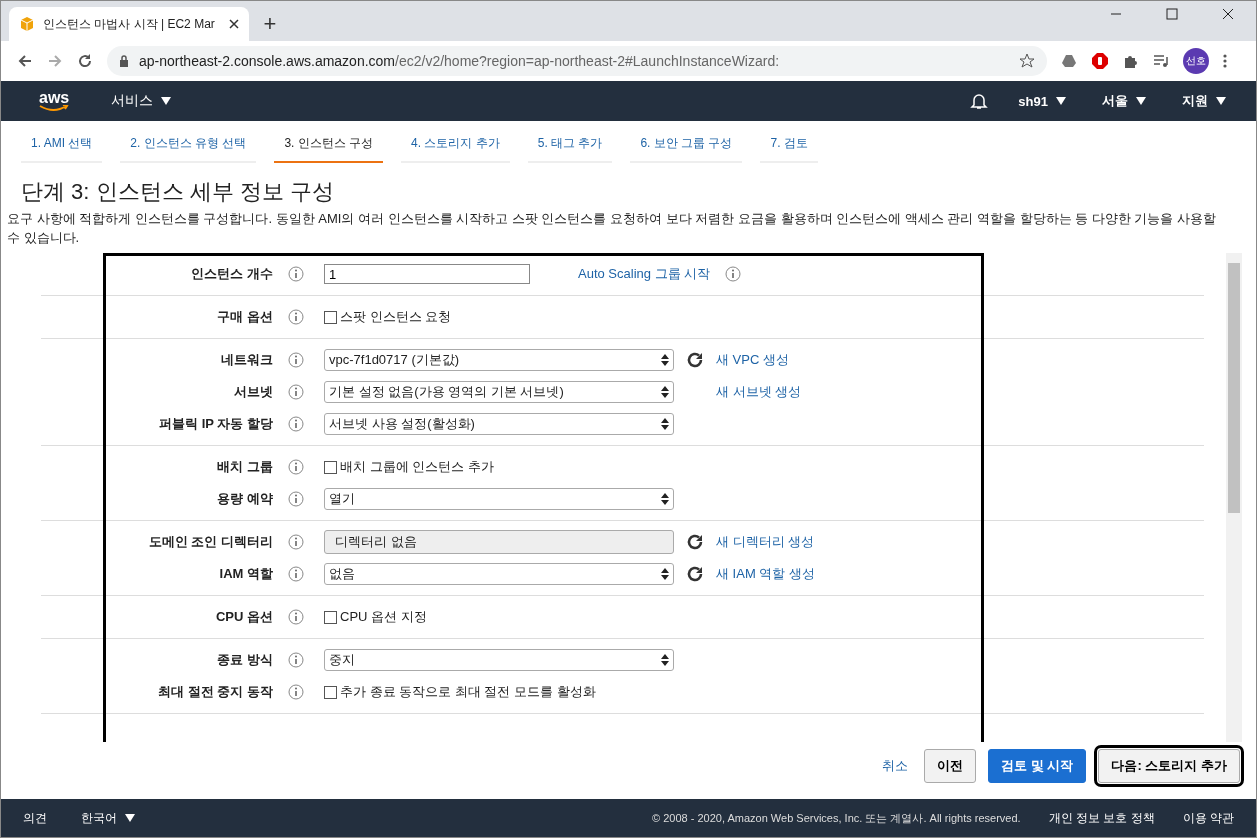 Image resolution: width=1257 pixels, height=838 pixels. Describe the element at coordinates (1161, 61) in the screenshot. I see `playlist-icon` at that location.